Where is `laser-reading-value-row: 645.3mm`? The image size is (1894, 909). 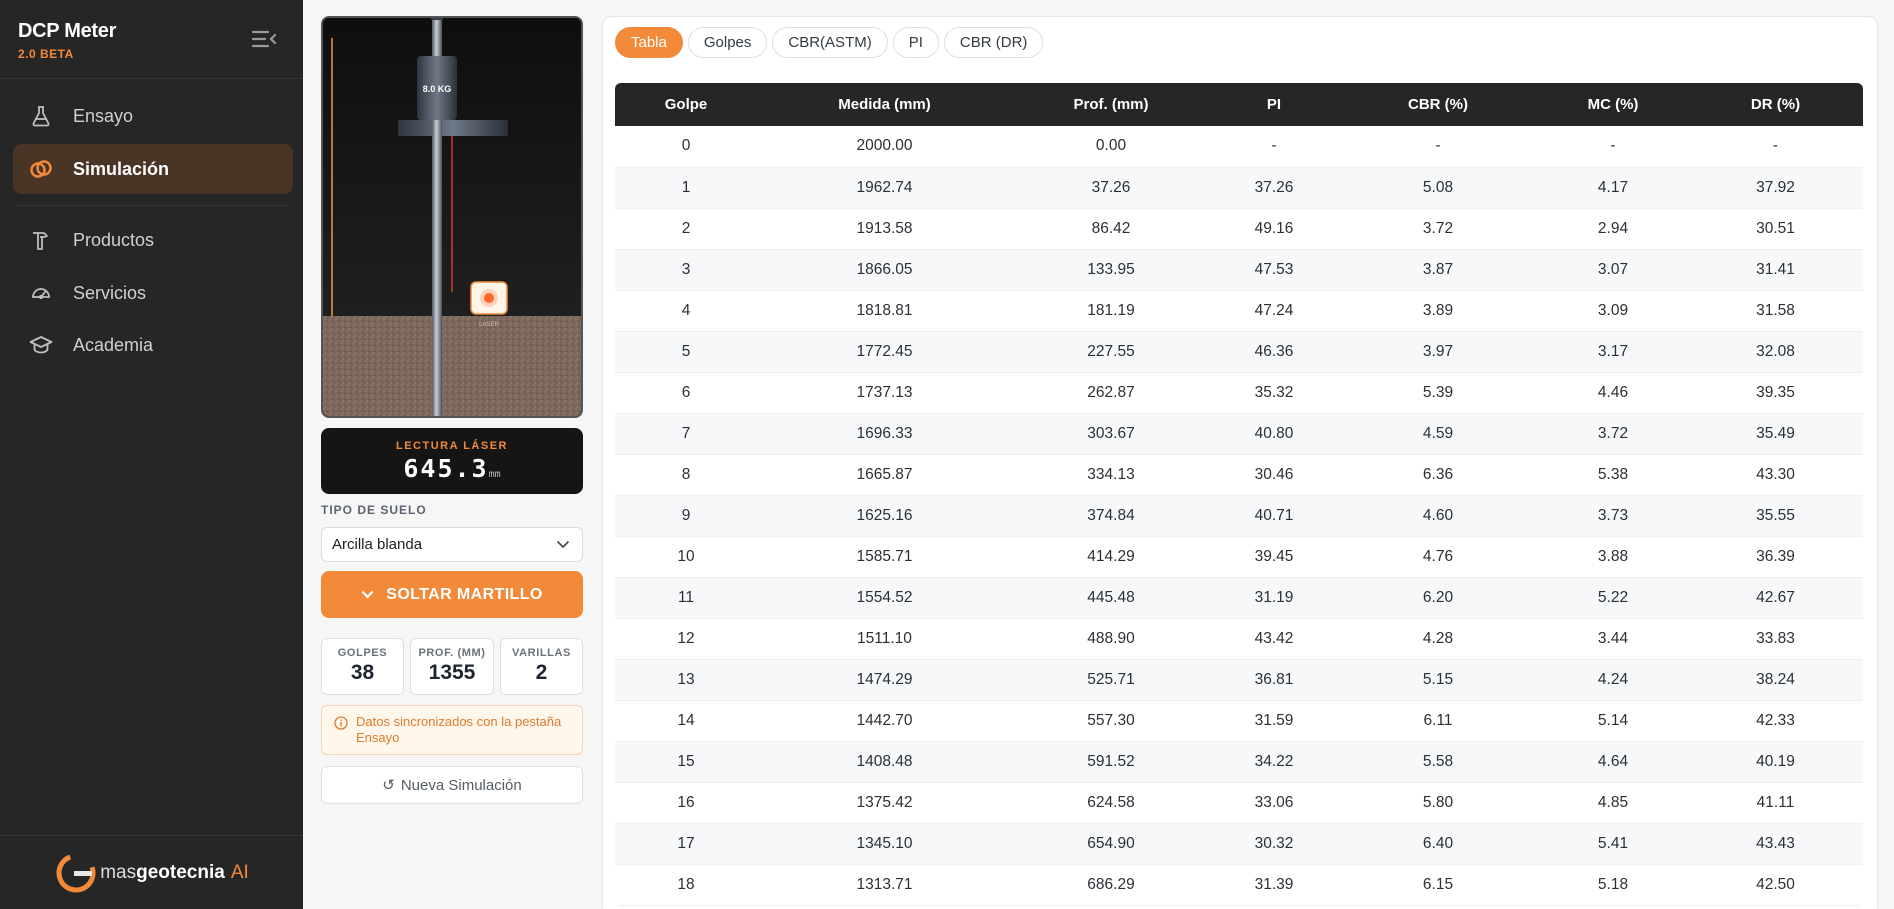 laser-reading-value-row: 645.3mm is located at coordinates (452, 468).